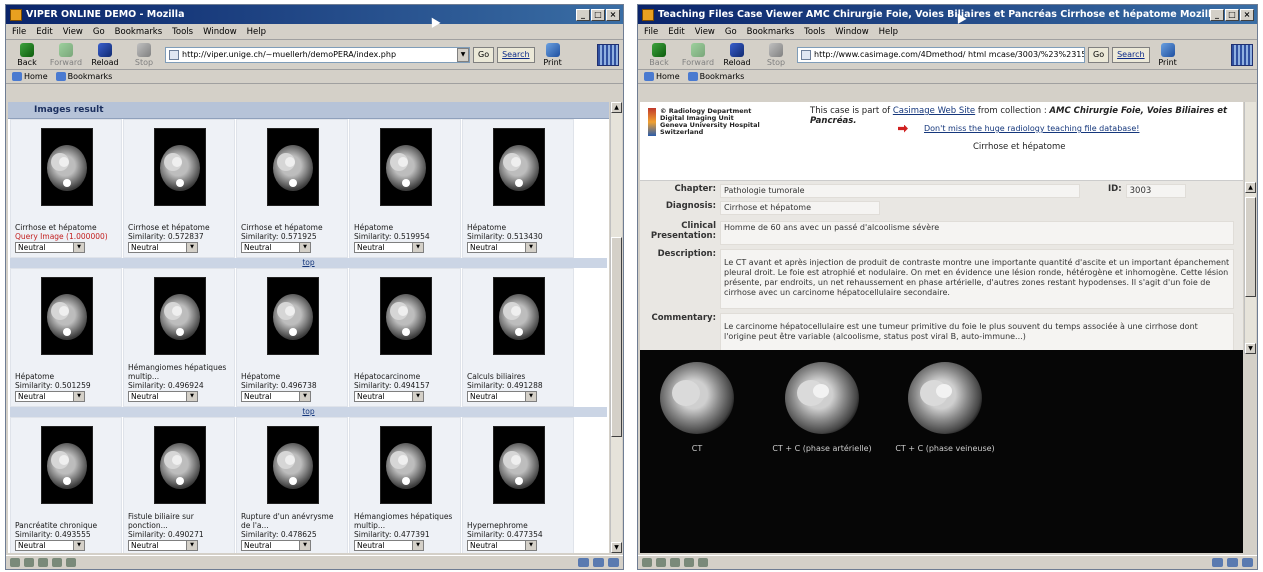 The image size is (1263, 572). I want to click on left-title-bar: VIPER ONLINE DEMO - Mozilla _ □ ×, so click(314, 14).